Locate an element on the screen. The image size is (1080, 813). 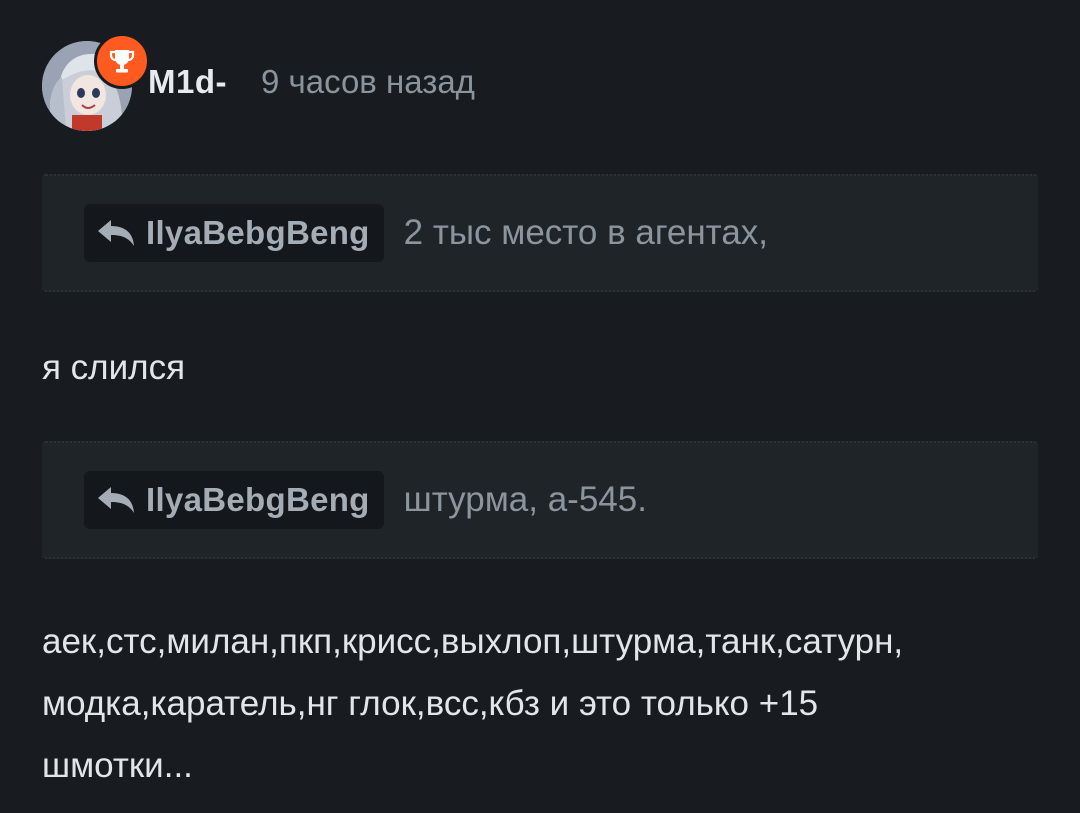
message-text: я слился is located at coordinates (113, 368).